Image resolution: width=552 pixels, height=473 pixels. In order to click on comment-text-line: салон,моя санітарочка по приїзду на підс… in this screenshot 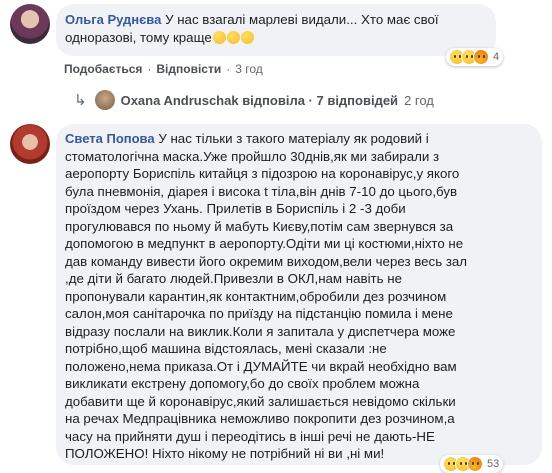, I will do `click(259, 313)`.